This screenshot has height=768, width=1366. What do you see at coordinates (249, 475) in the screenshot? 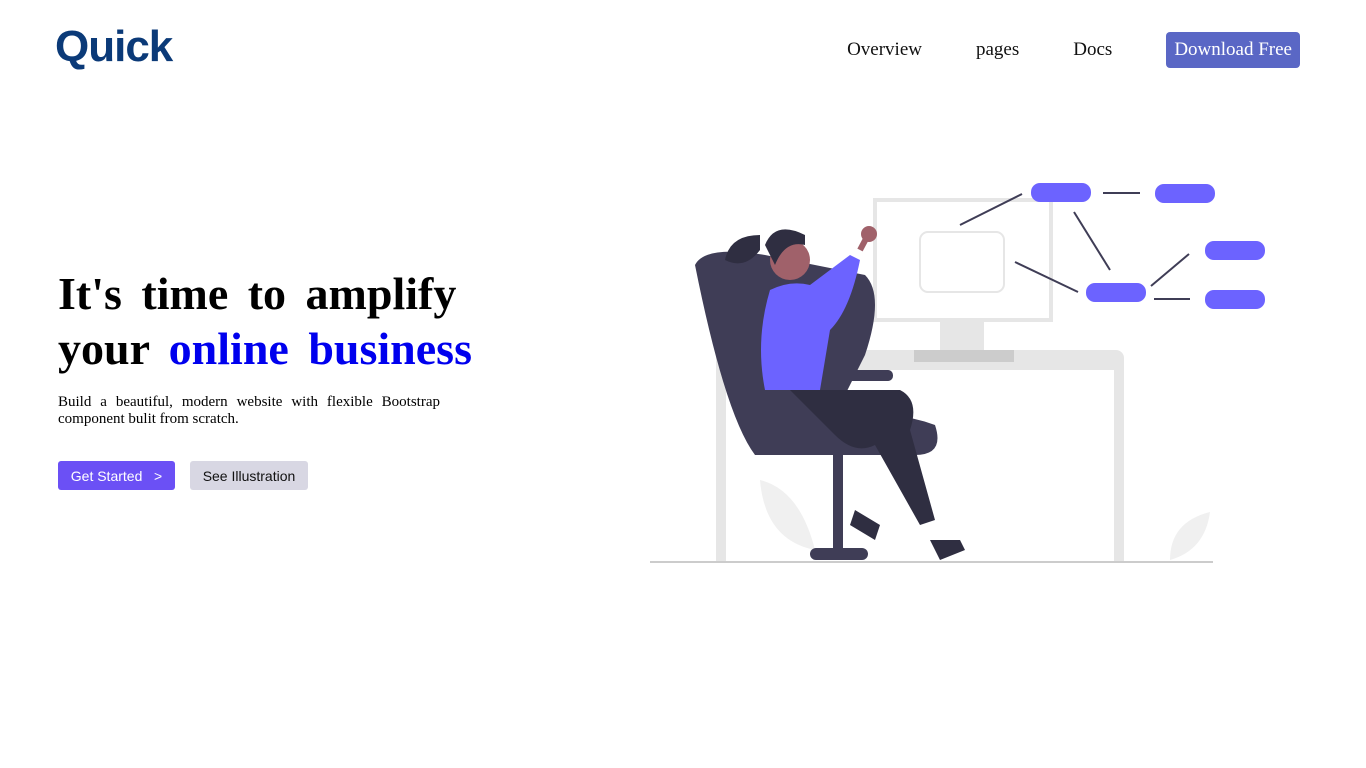
I see `see-illustration-button: See Illustration` at bounding box center [249, 475].